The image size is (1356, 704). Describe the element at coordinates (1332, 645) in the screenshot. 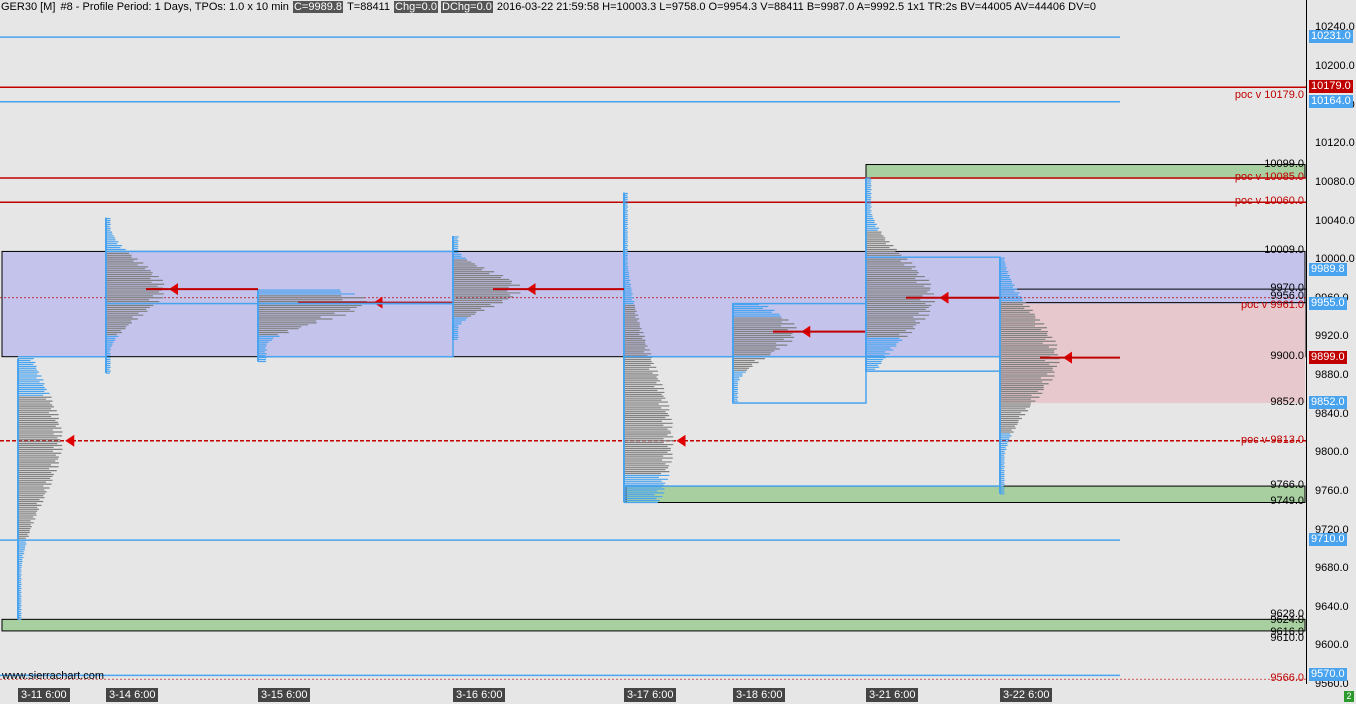

I see `price-tick-label: 9600.0` at that location.